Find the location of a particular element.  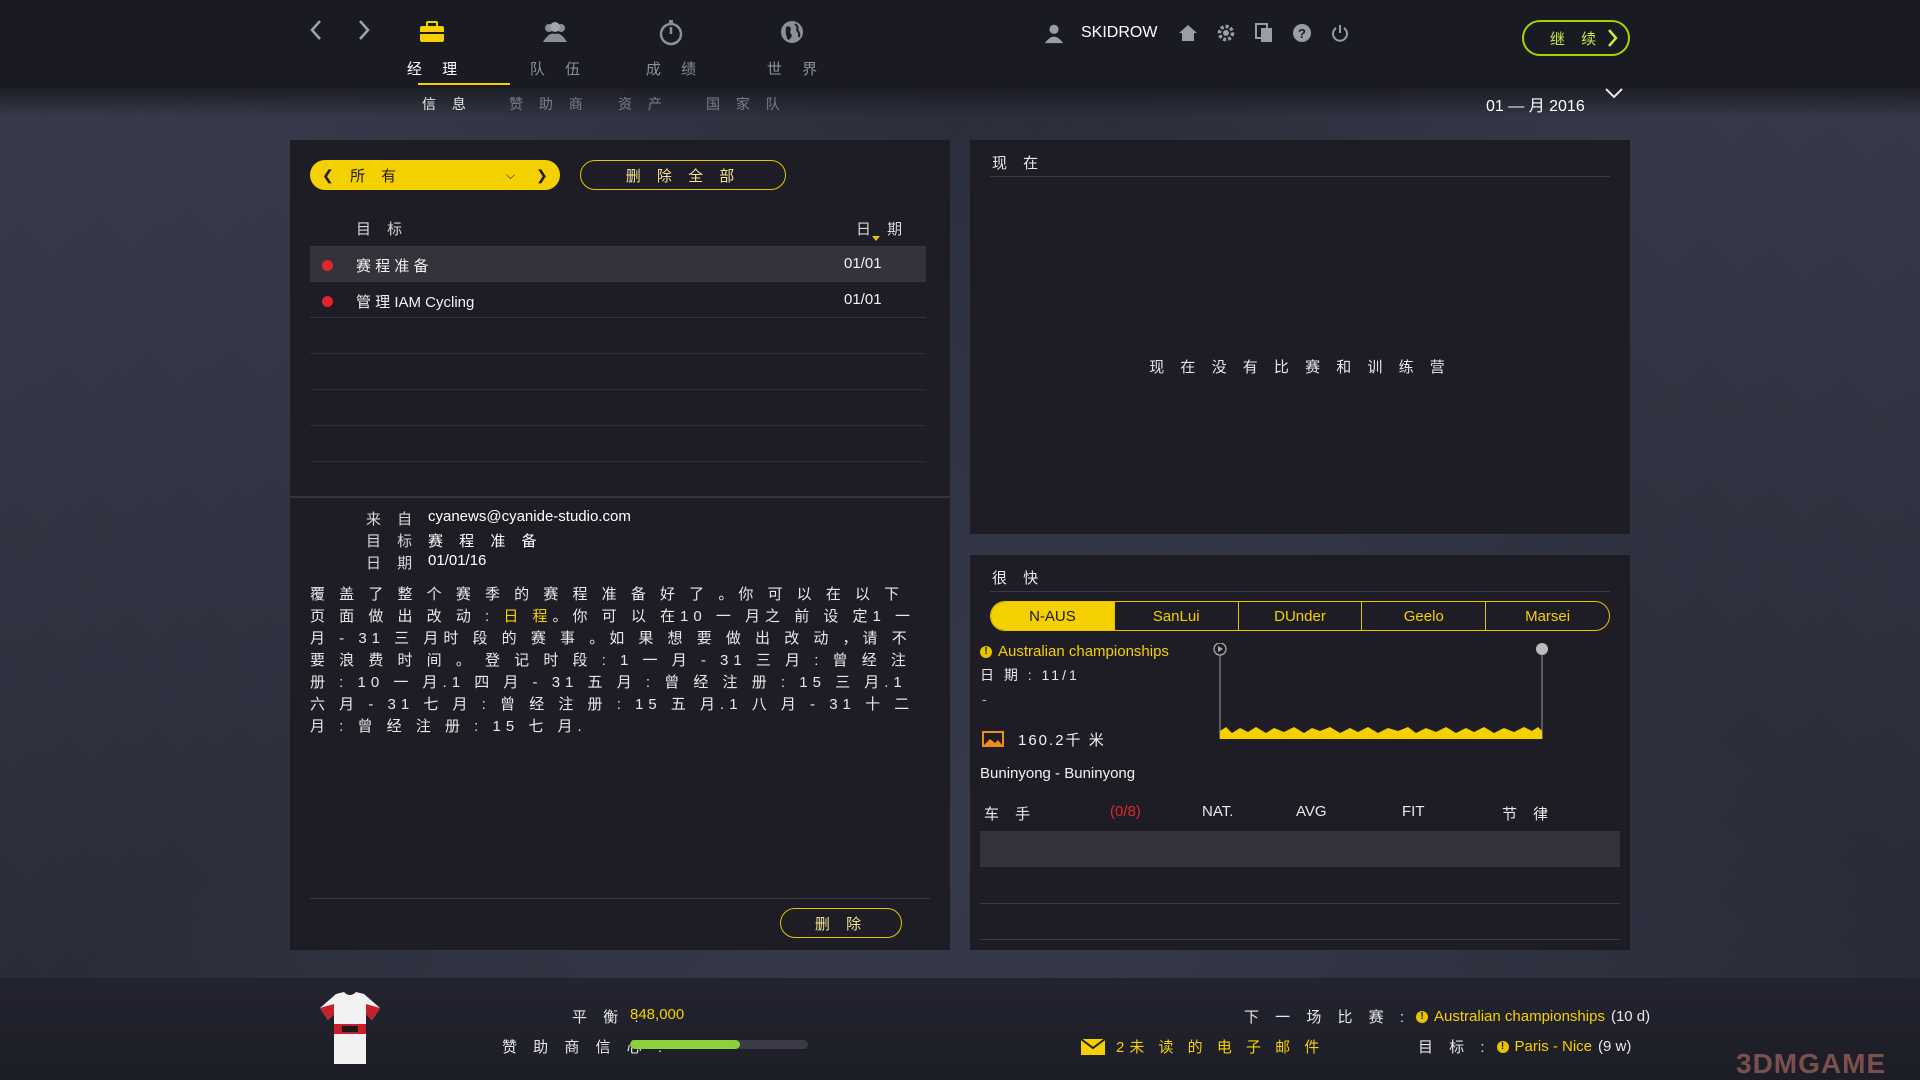

unread-mail: 2未 读 的 电 子 邮 件 is located at coordinates (1202, 1046).